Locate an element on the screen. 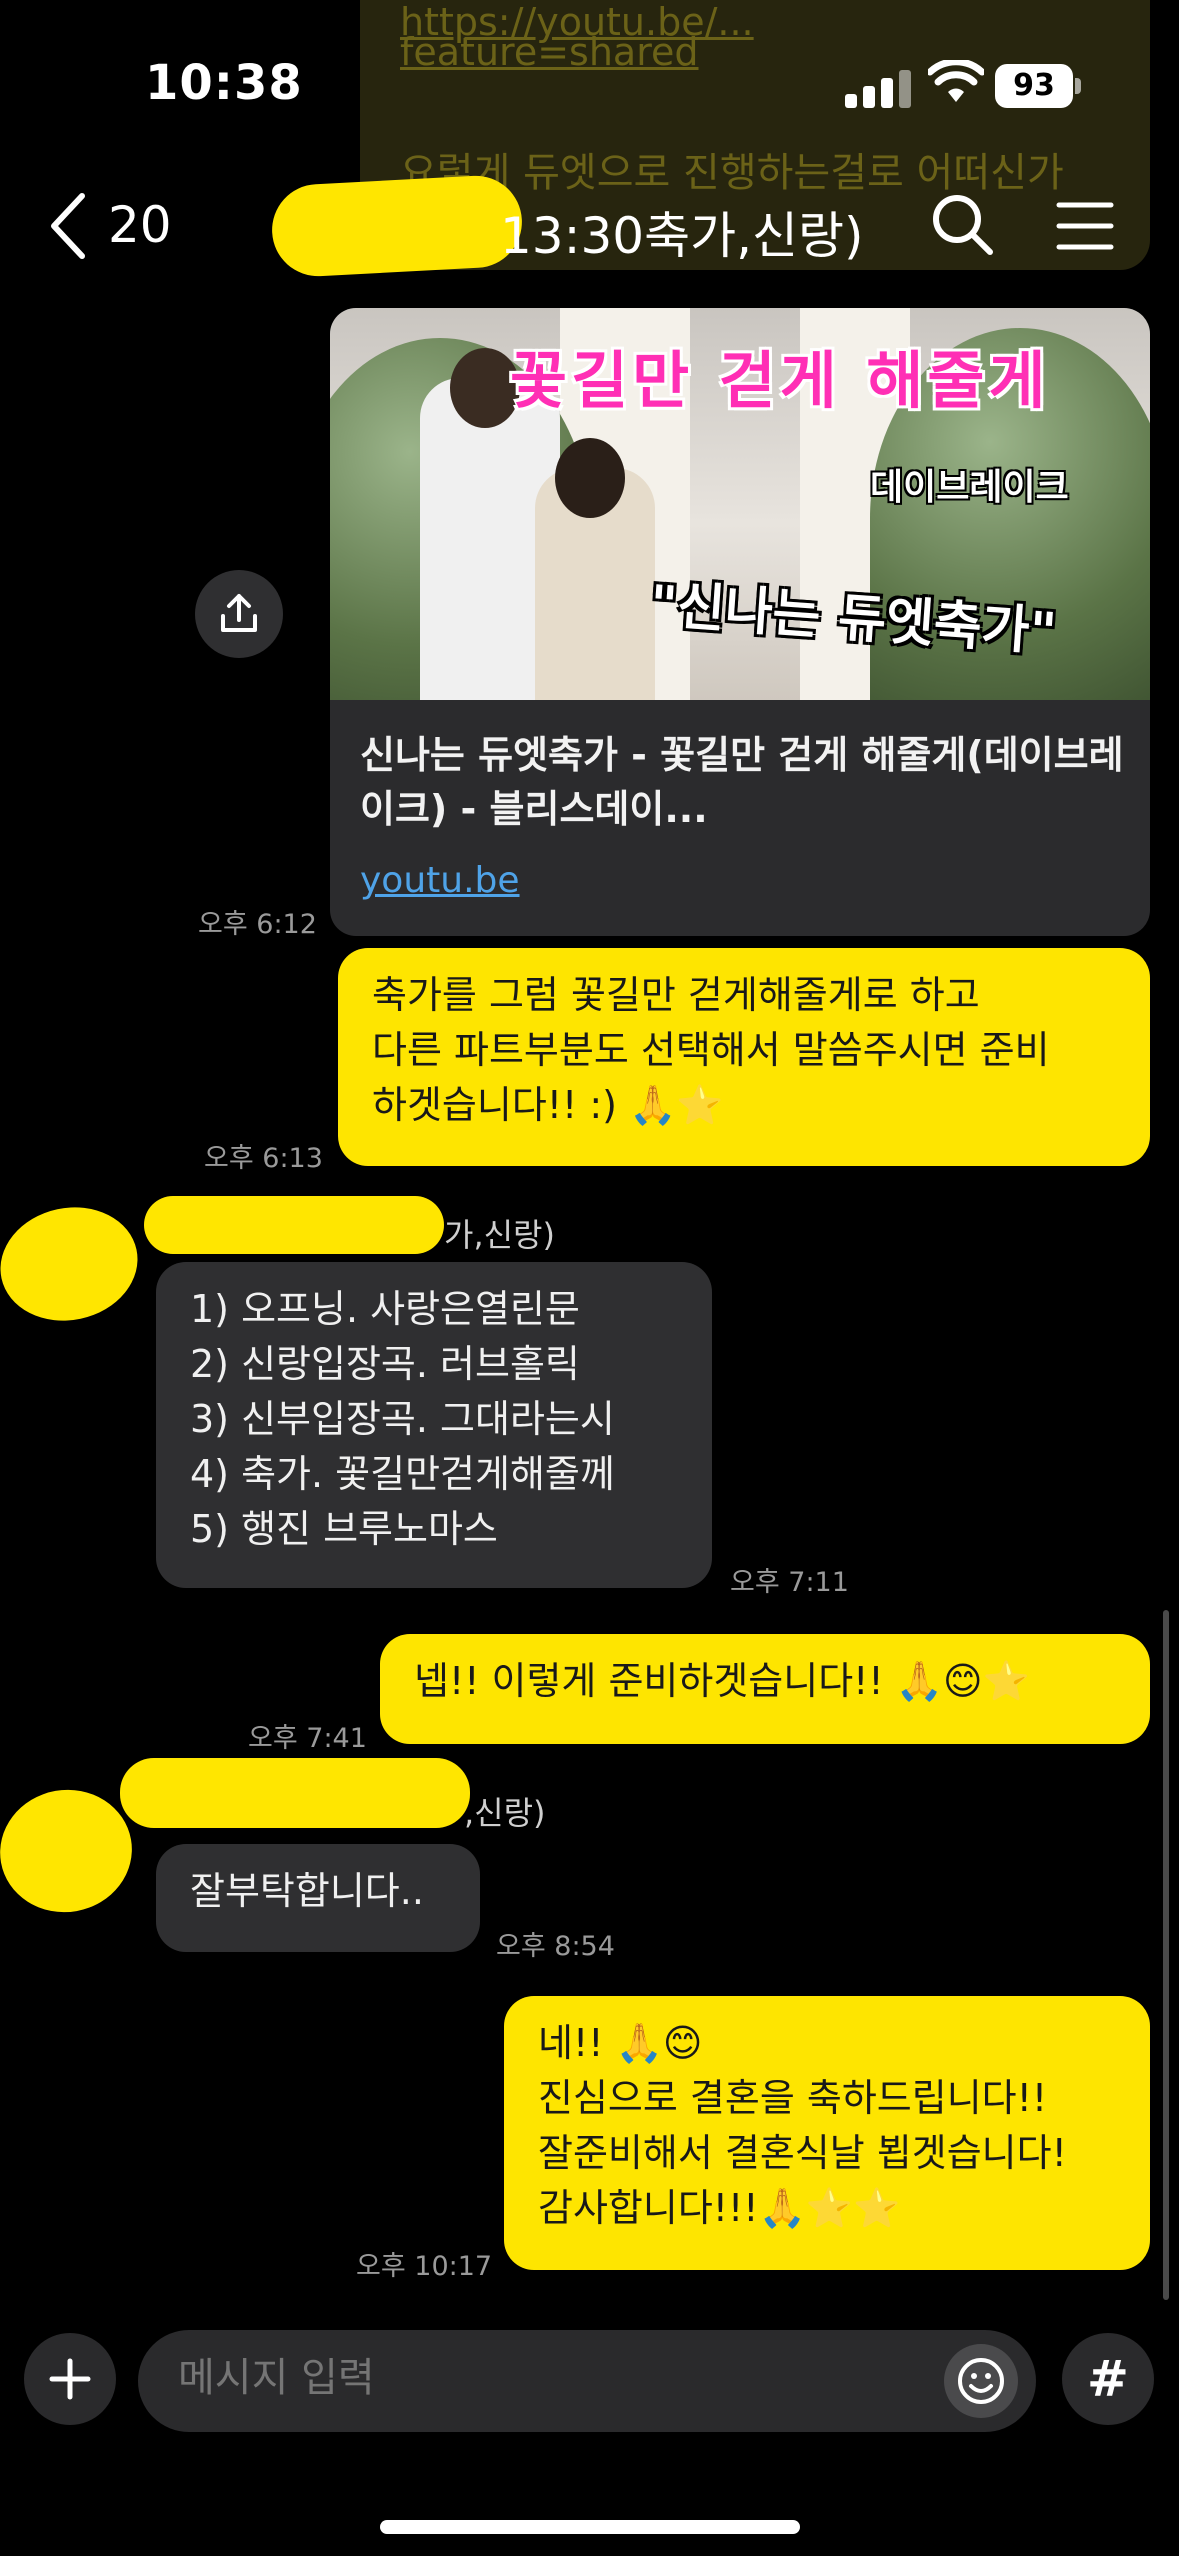  message-line: 하겟습니다!! :) 🙏⭐ is located at coordinates (548, 1105).